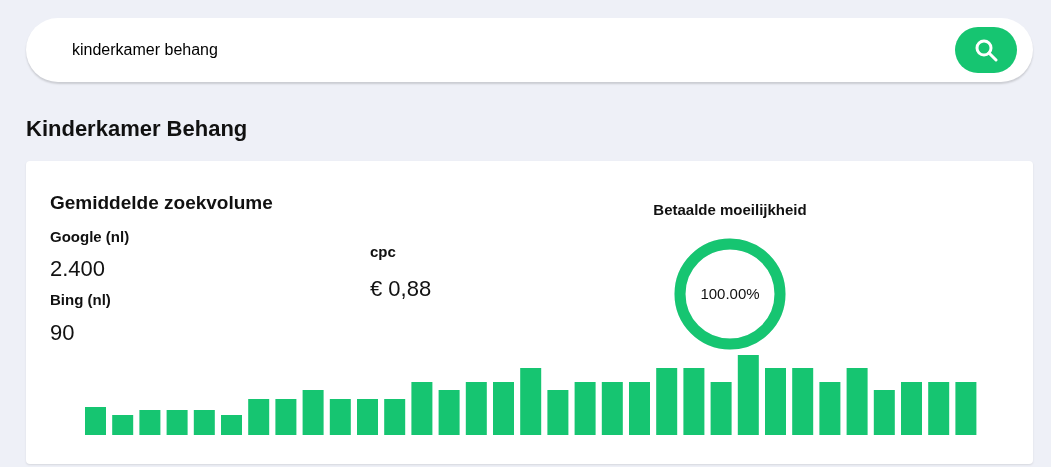  Describe the element at coordinates (401, 288) in the screenshot. I see `cpc-value: € 0,88` at that location.